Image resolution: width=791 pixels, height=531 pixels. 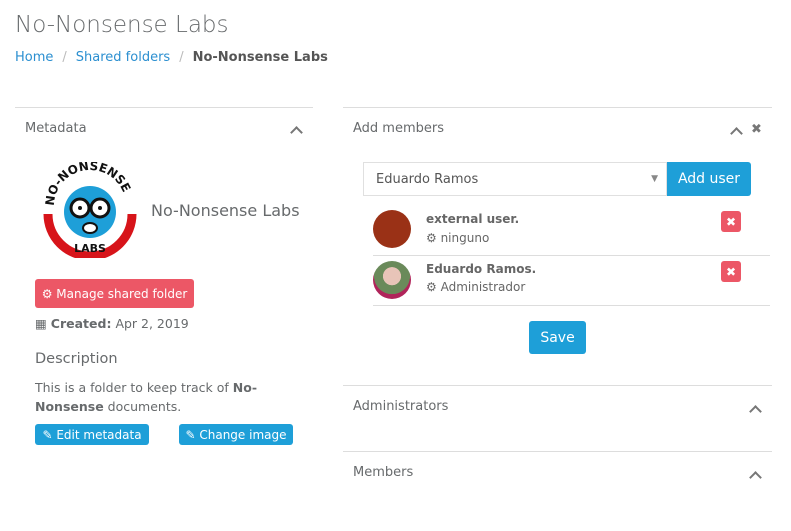 What do you see at coordinates (122, 25) in the screenshot?
I see `page-title: No-Nonsense Labs` at bounding box center [122, 25].